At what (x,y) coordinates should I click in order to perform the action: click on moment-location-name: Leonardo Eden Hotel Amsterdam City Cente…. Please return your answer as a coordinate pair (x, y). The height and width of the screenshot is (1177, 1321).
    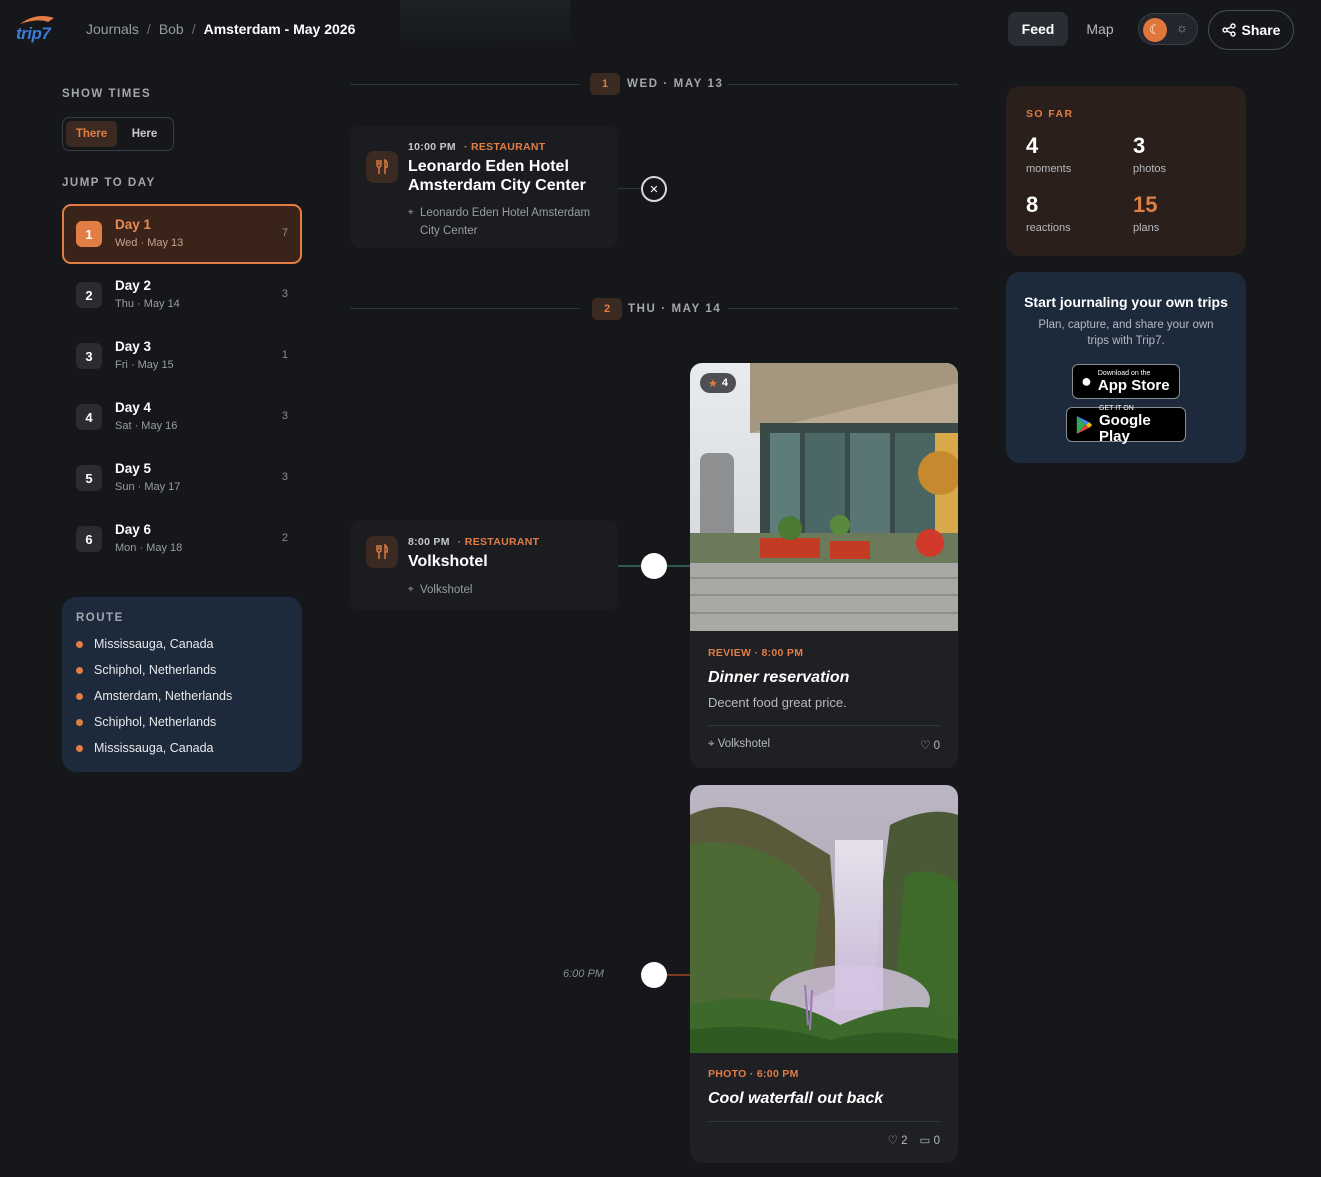
    Looking at the image, I should click on (505, 222).